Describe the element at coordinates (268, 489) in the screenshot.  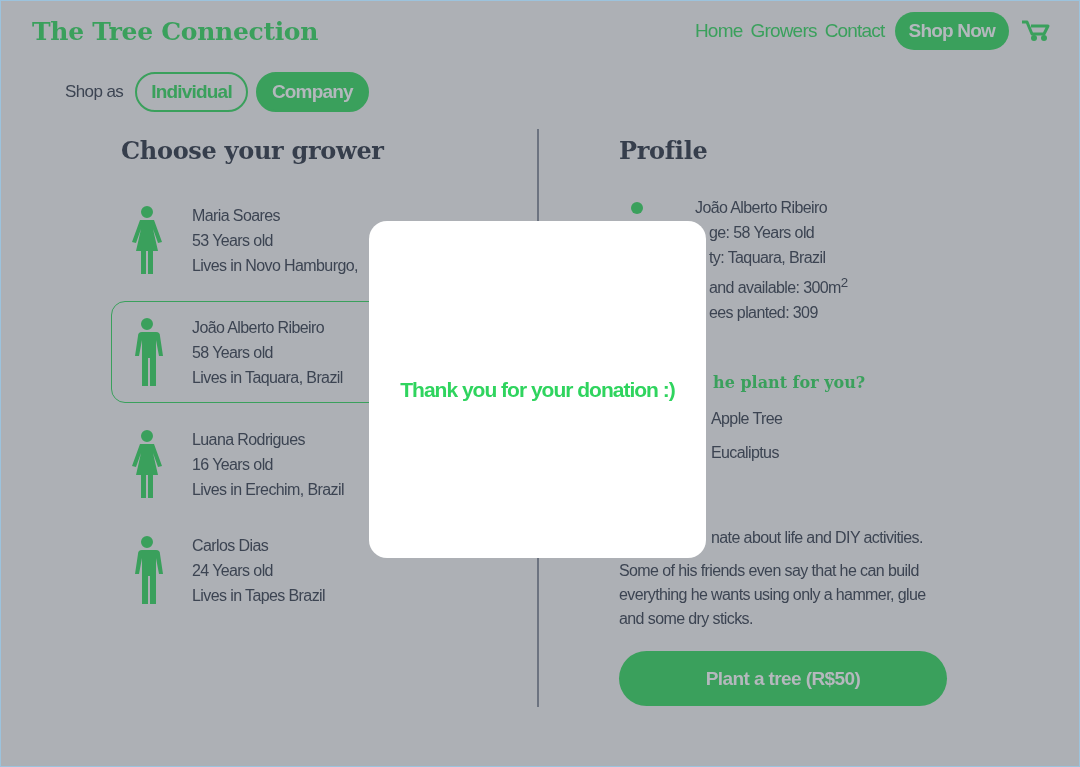
I see `grower-location: Lives in Erechim, Brazil` at that location.